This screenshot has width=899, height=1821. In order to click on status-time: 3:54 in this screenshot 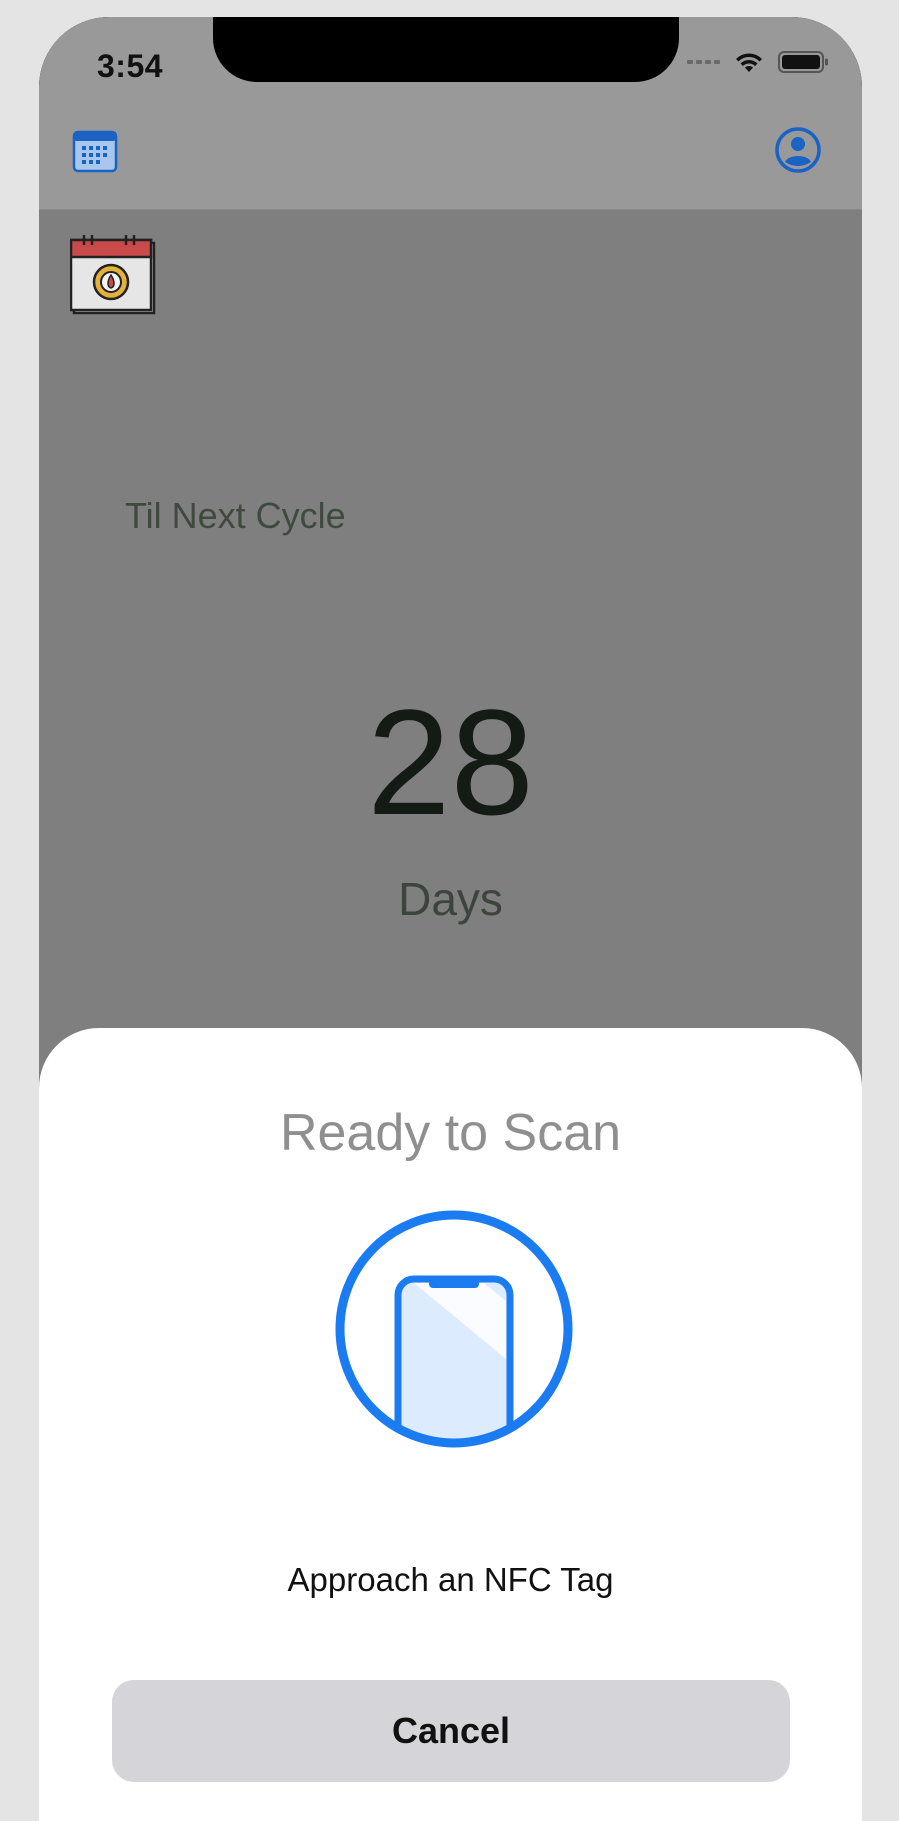, I will do `click(130, 66)`.